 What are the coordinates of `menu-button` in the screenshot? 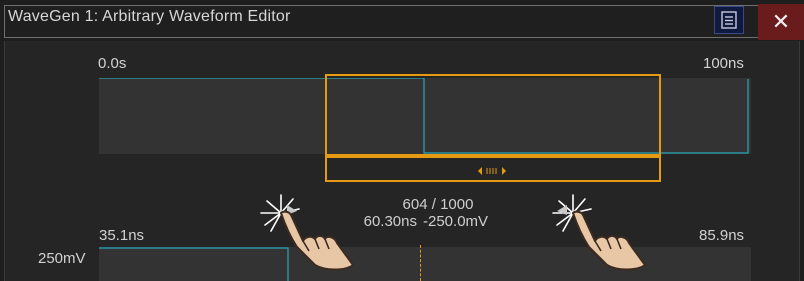 It's located at (729, 20).